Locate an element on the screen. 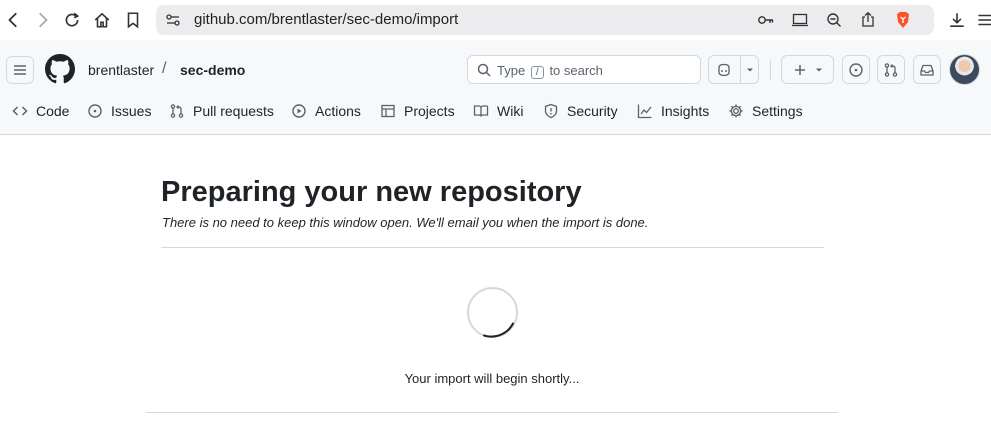 This screenshot has height=430, width=991. menu-icon is located at coordinates (984, 20).